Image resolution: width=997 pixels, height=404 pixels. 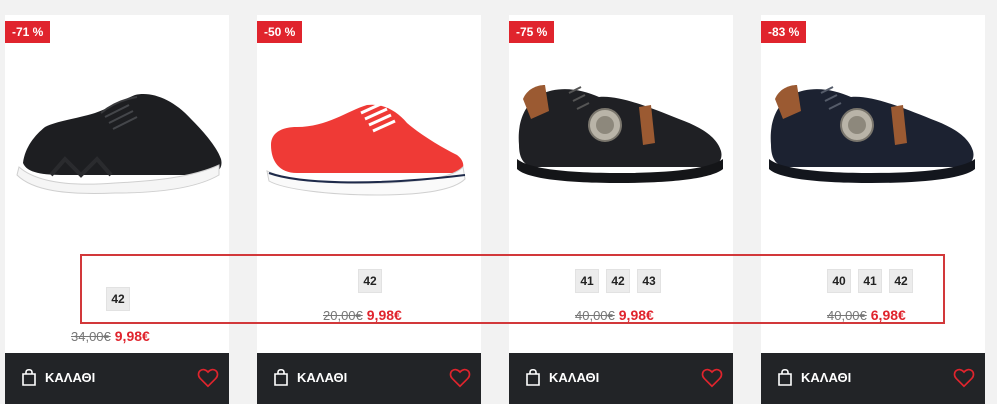 I want to click on old-price: 20,00€, so click(x=343, y=315).